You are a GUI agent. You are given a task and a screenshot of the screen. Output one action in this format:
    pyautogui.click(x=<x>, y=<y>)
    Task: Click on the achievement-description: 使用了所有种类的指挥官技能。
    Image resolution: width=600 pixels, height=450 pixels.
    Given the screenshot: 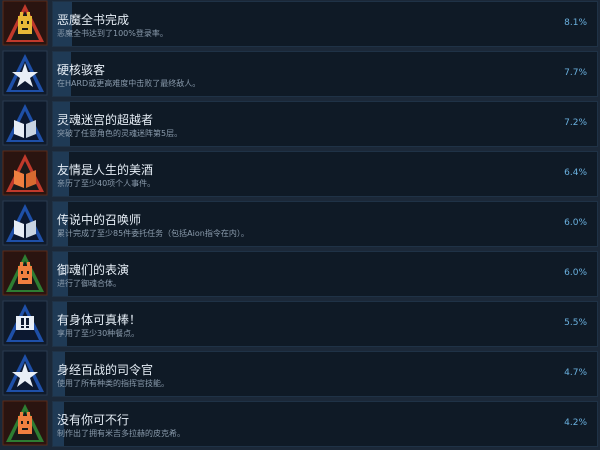 What is the action you would take?
    pyautogui.click(x=113, y=383)
    